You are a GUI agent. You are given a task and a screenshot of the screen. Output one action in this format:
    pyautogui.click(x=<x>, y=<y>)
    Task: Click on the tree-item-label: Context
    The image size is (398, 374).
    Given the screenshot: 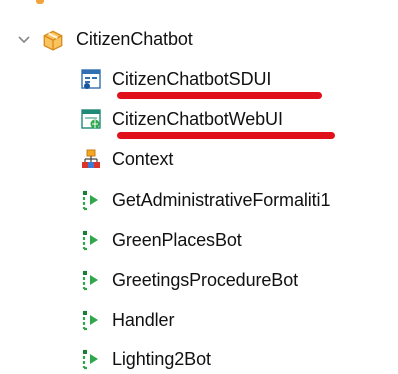 What is the action you would take?
    pyautogui.click(x=143, y=159)
    